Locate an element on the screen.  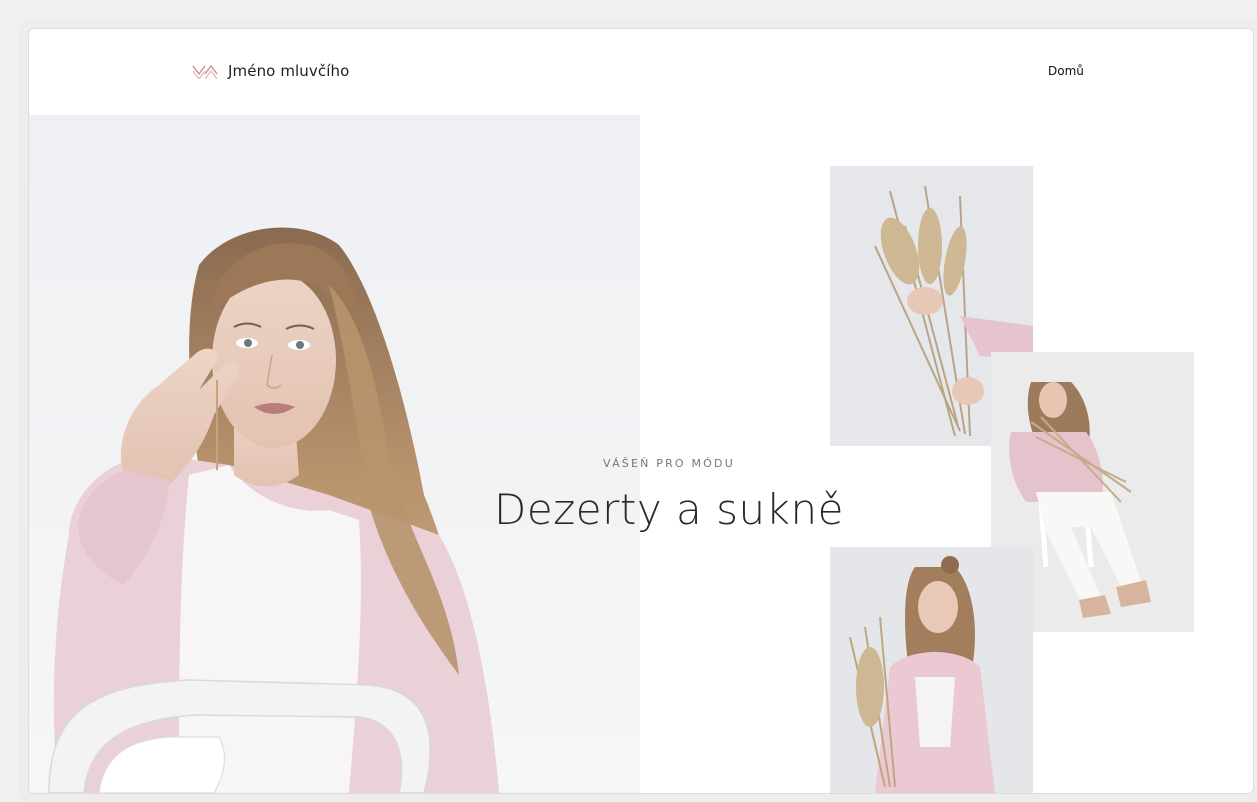
logo: Jméno mluvčího is located at coordinates (270, 71).